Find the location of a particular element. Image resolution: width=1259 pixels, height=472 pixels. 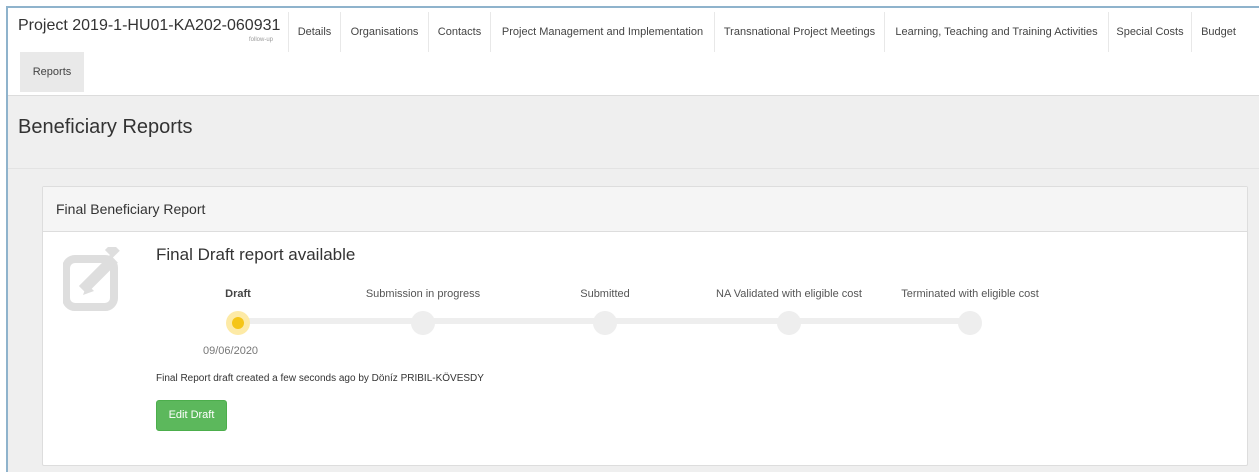

step-label-validated: NA Validated with eligible cost is located at coordinates (789, 294).